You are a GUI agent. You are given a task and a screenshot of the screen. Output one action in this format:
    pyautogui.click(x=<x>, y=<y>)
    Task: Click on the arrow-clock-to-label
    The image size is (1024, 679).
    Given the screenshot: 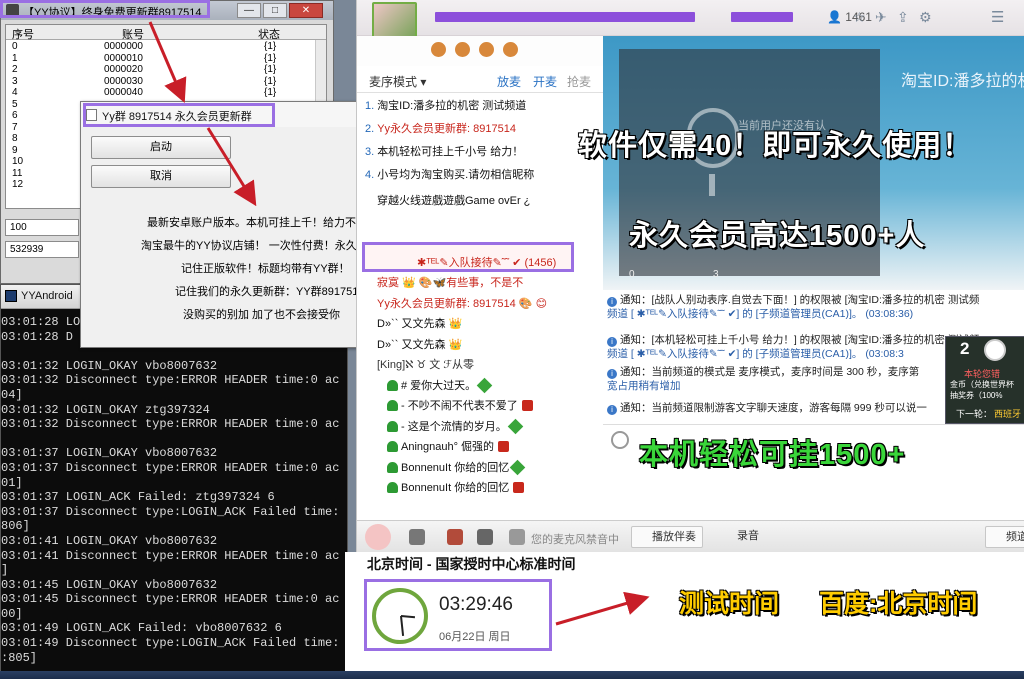 What is the action you would take?
    pyautogui.click(x=602, y=608)
    